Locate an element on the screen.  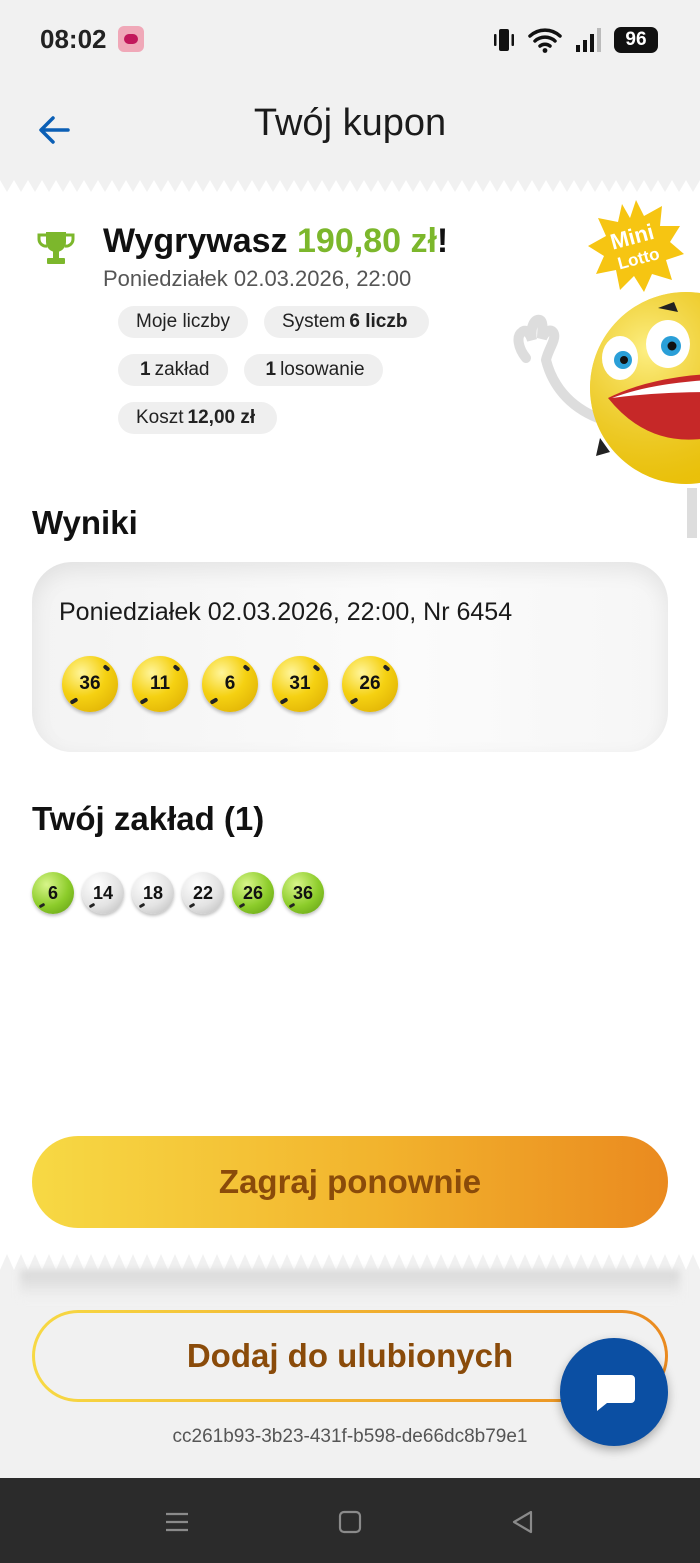
bet-ball-hit: 36 is located at coordinates (303, 893).